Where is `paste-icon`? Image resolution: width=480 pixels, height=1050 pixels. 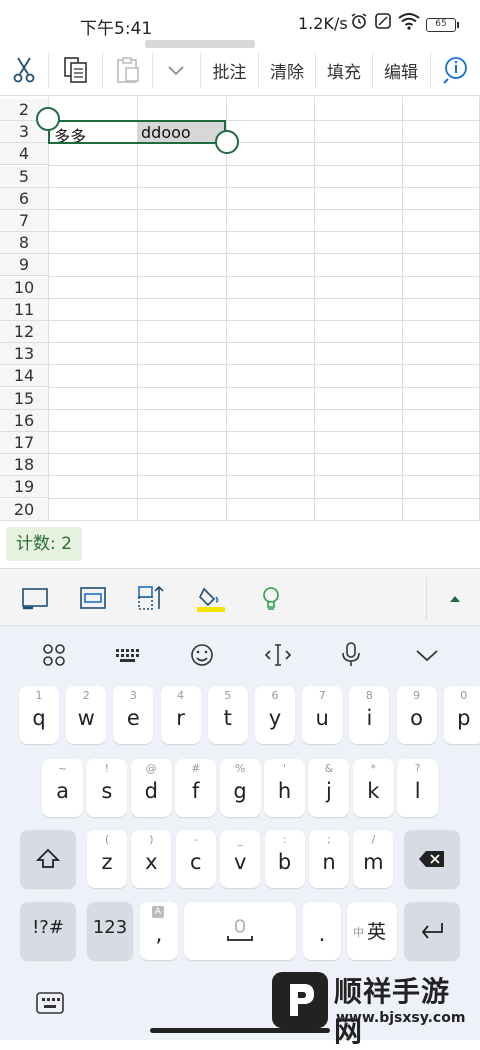 paste-icon is located at coordinates (128, 70).